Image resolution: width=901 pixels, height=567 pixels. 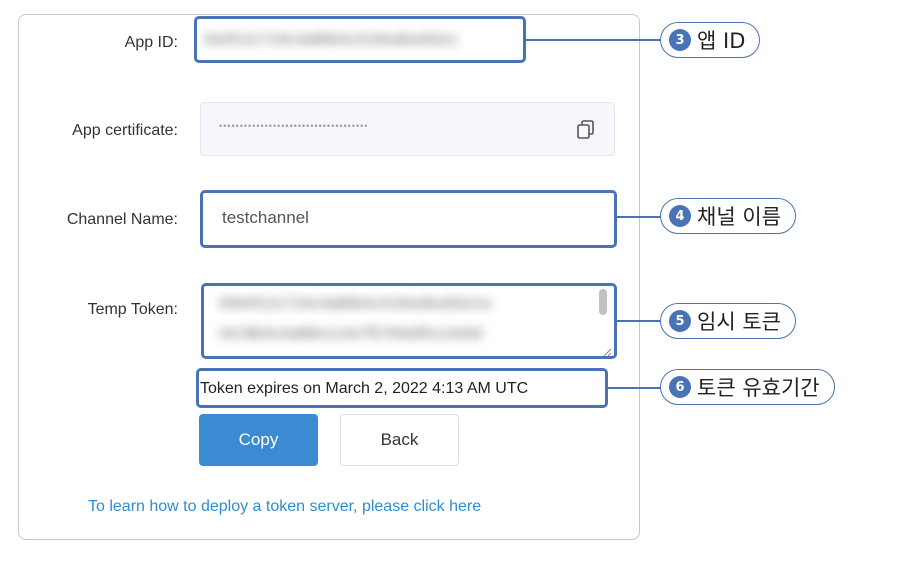 What do you see at coordinates (758, 388) in the screenshot?
I see `callout-6-text: 토큰 유효기간` at bounding box center [758, 388].